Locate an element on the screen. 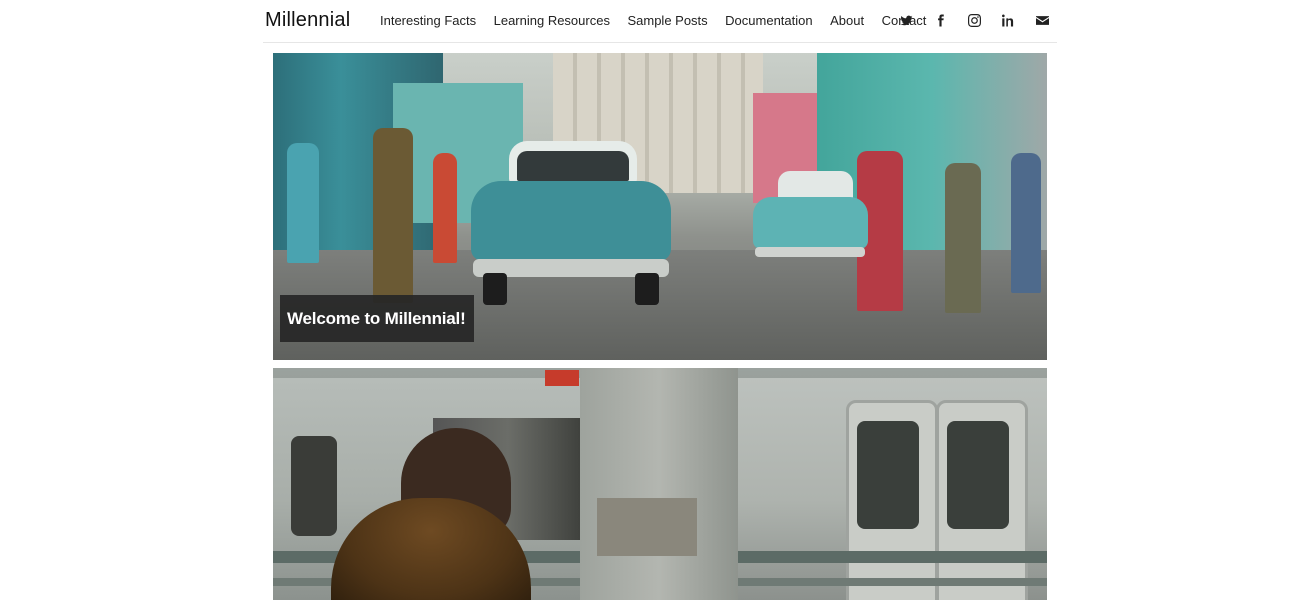 The width and height of the screenshot is (1300, 600). social-links is located at coordinates (974, 20).